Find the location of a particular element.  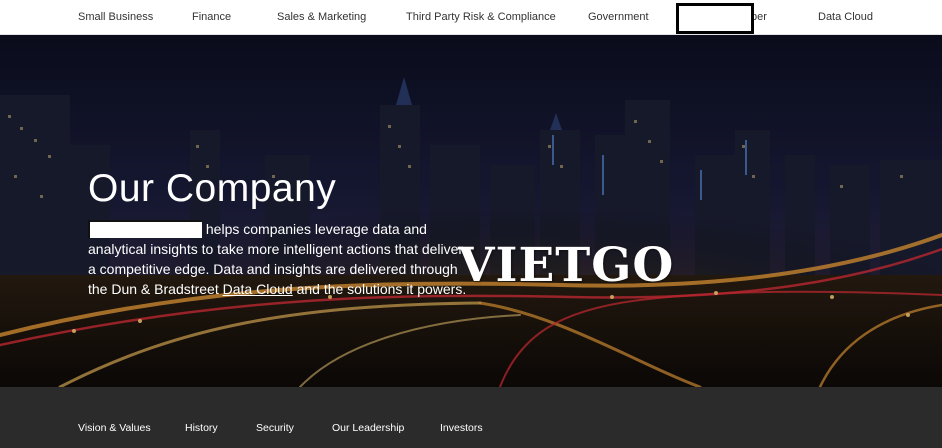

description-line-1: helps companies leverage data and is located at coordinates (288, 229).